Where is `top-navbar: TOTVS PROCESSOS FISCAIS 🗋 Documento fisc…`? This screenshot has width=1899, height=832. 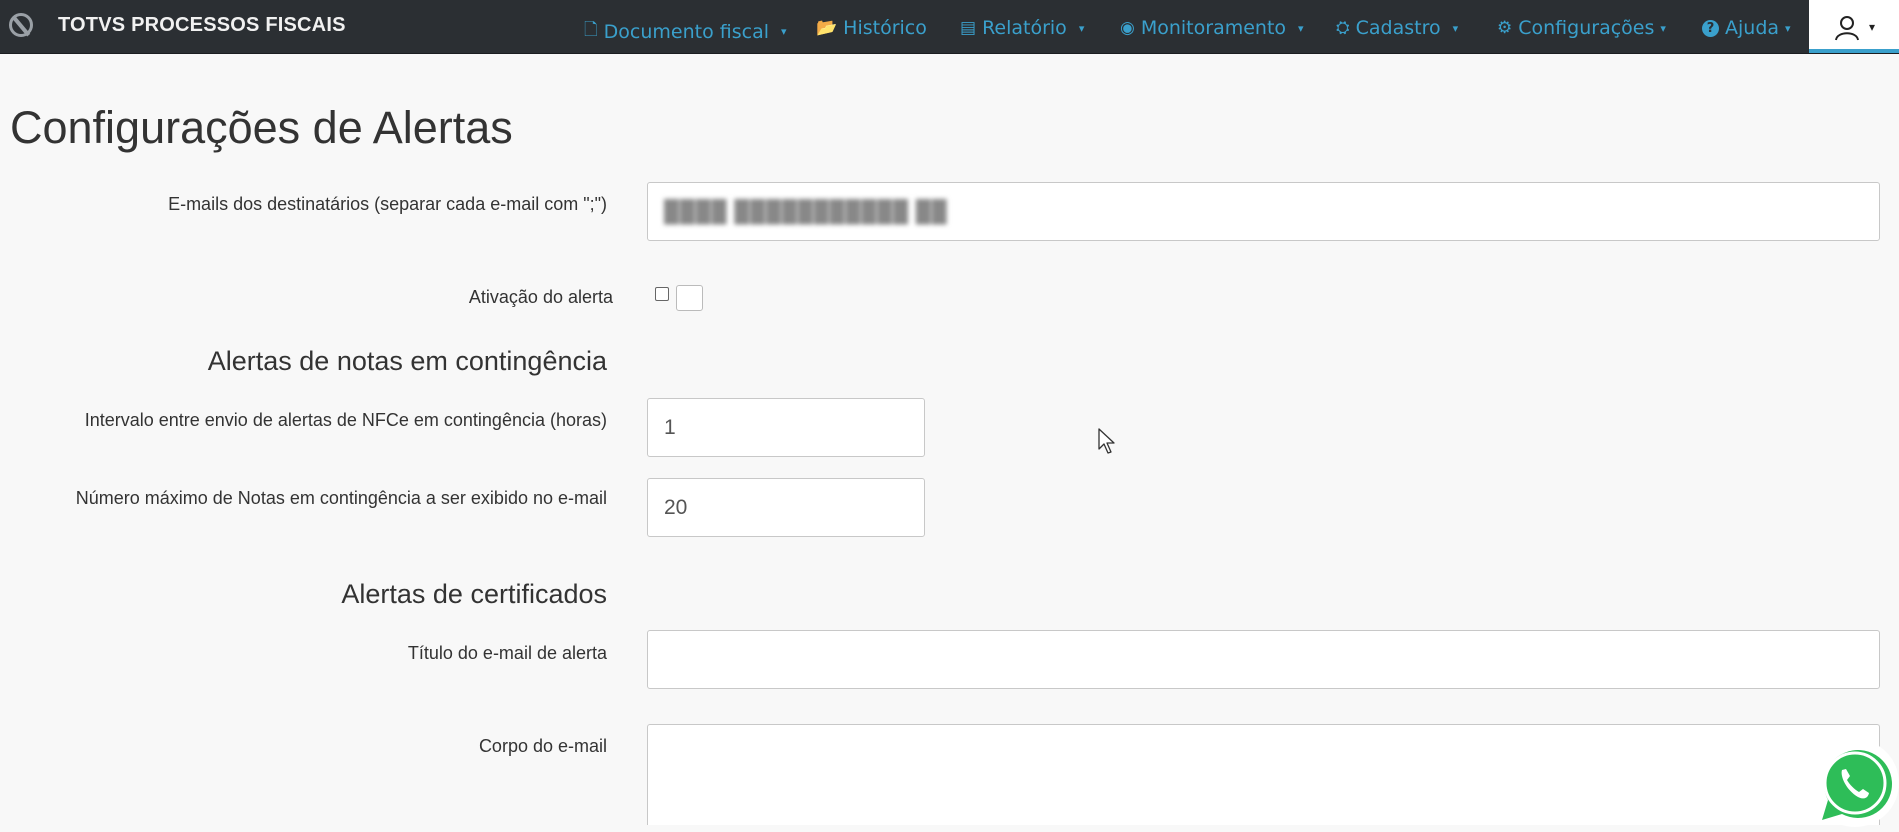 top-navbar: TOTVS PROCESSOS FISCAIS 🗋 Documento fisc… is located at coordinates (949, 27).